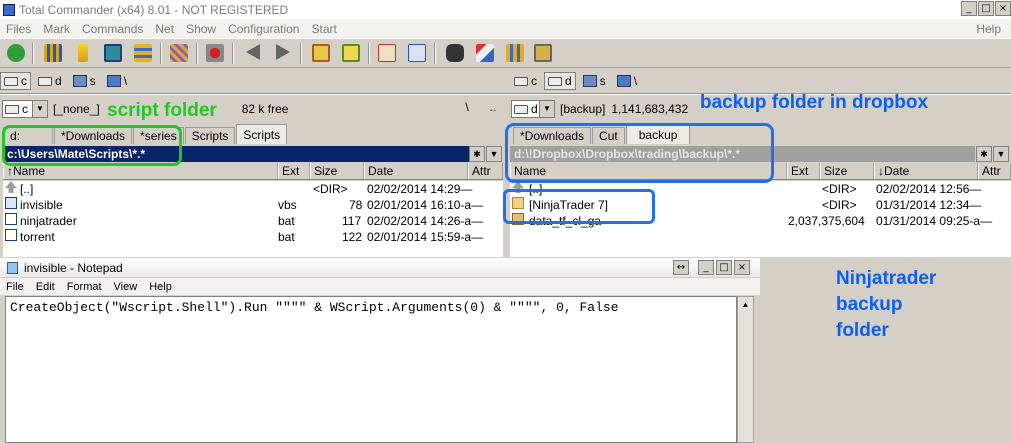  I want to click on thumbnail-view-icon, so click(113, 53).